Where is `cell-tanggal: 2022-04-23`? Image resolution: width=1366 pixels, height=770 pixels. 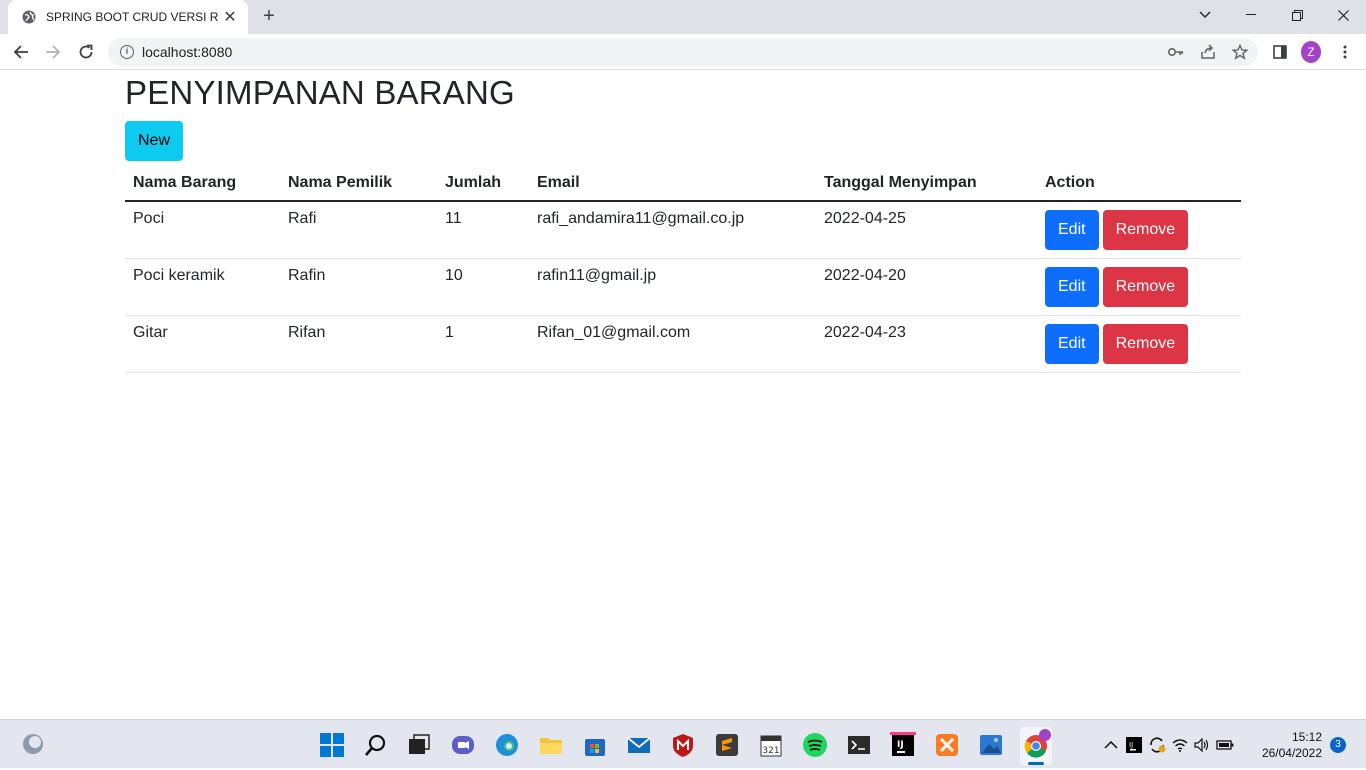 cell-tanggal: 2022-04-23 is located at coordinates (926, 344).